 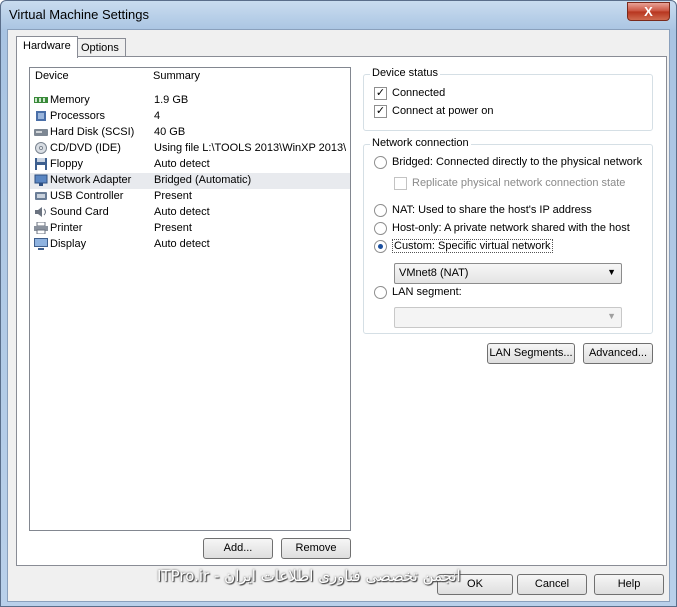 I want to click on remove-device-button: Remove, so click(x=316, y=548).